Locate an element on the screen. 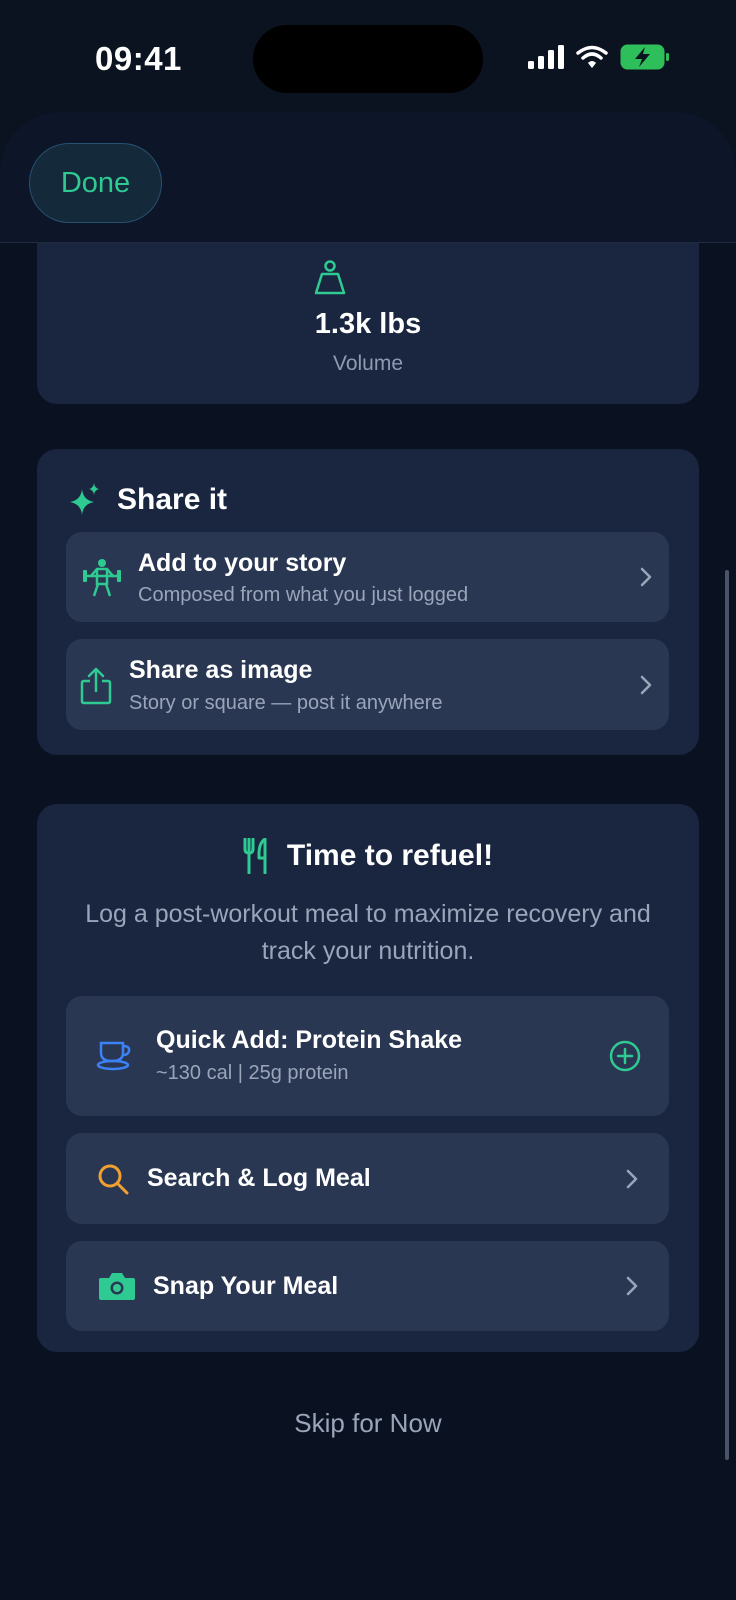 This screenshot has width=736, height=1600. scrollbar is located at coordinates (727, 1015).